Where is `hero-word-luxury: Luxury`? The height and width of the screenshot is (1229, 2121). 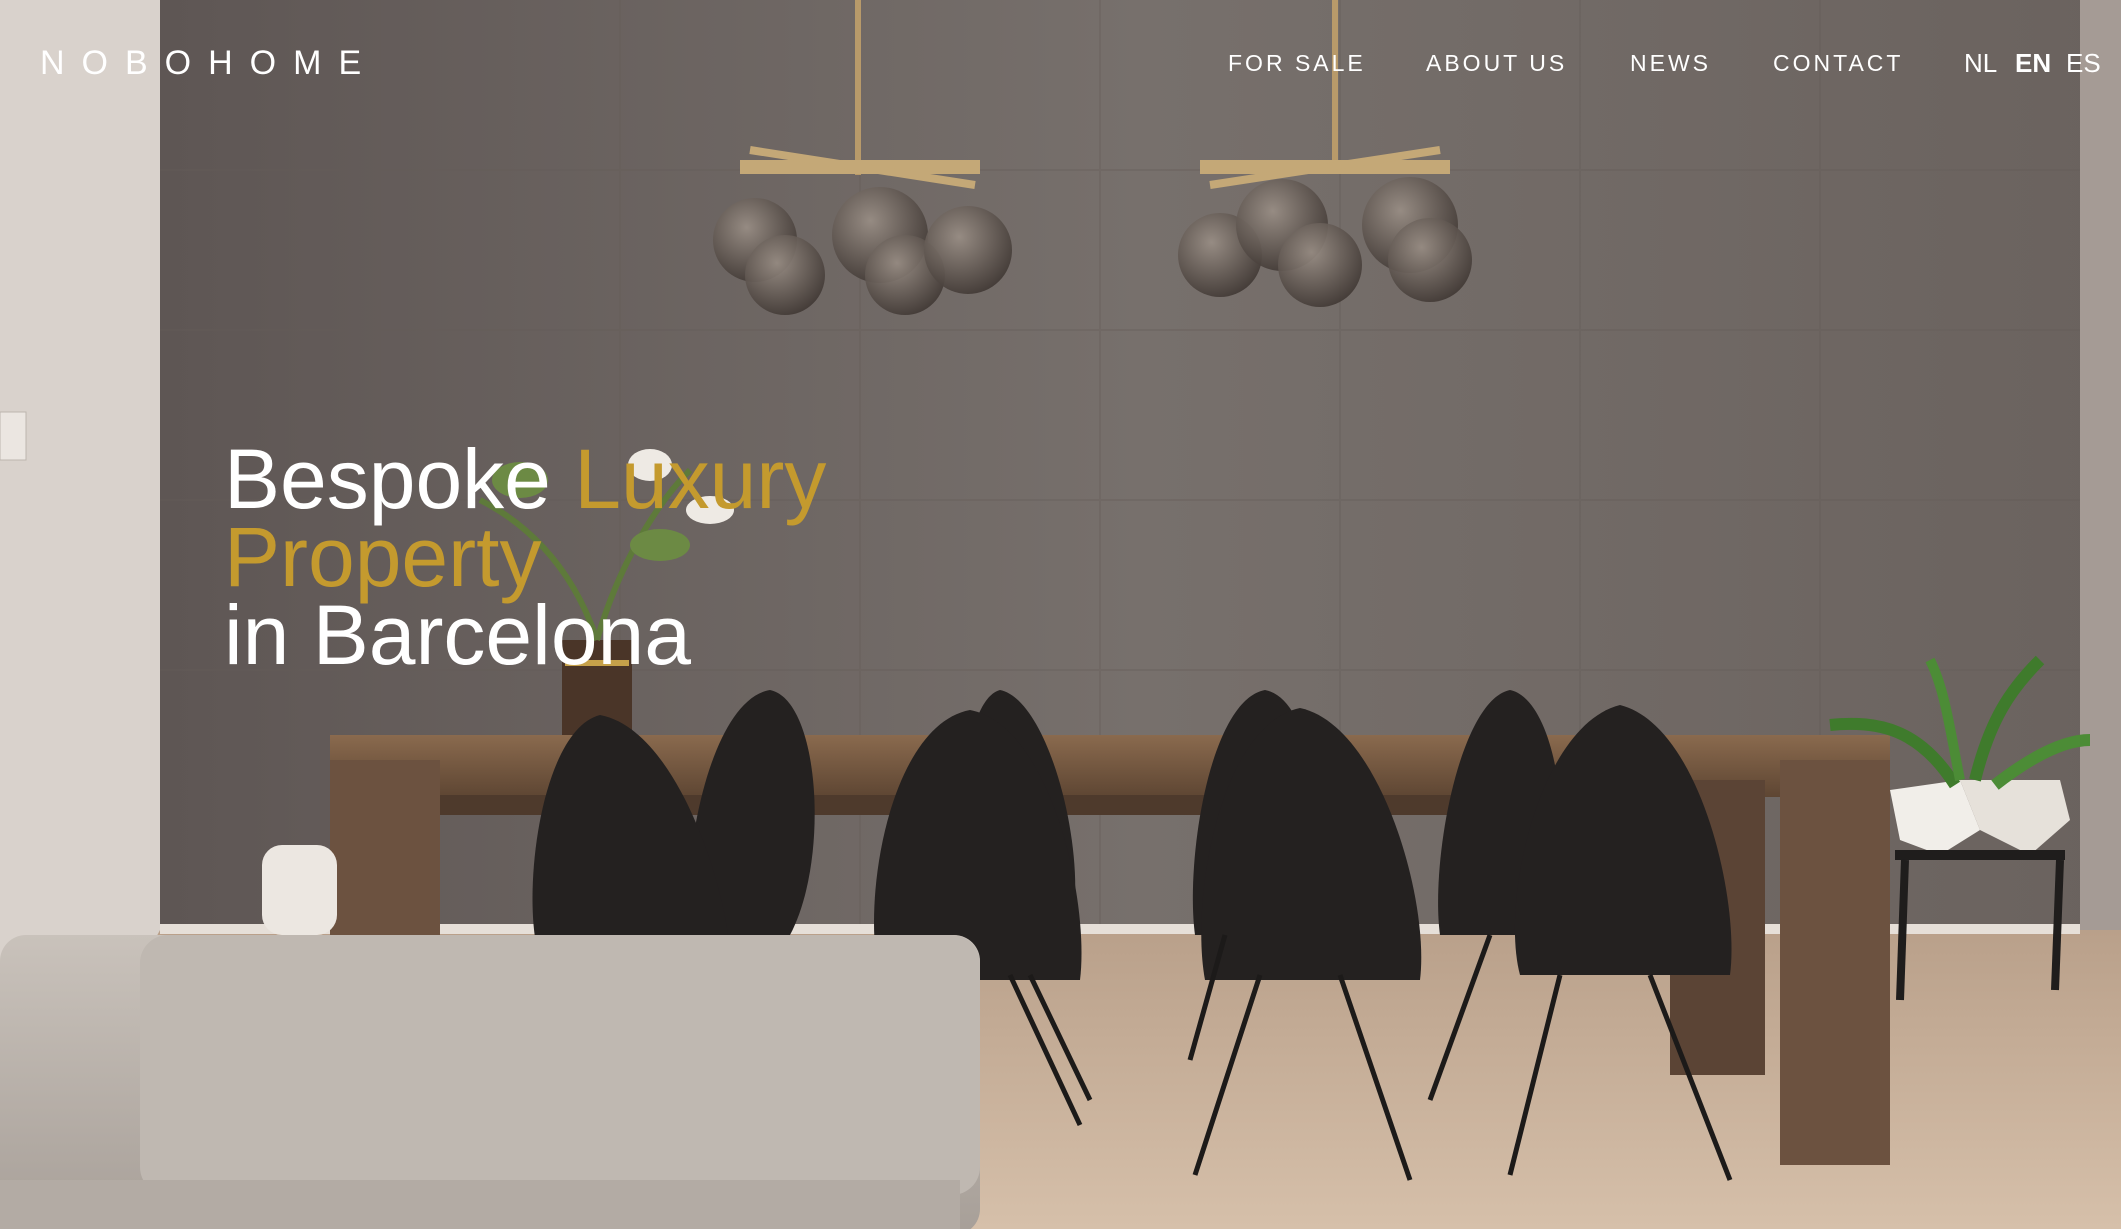 hero-word-luxury: Luxury is located at coordinates (700, 479).